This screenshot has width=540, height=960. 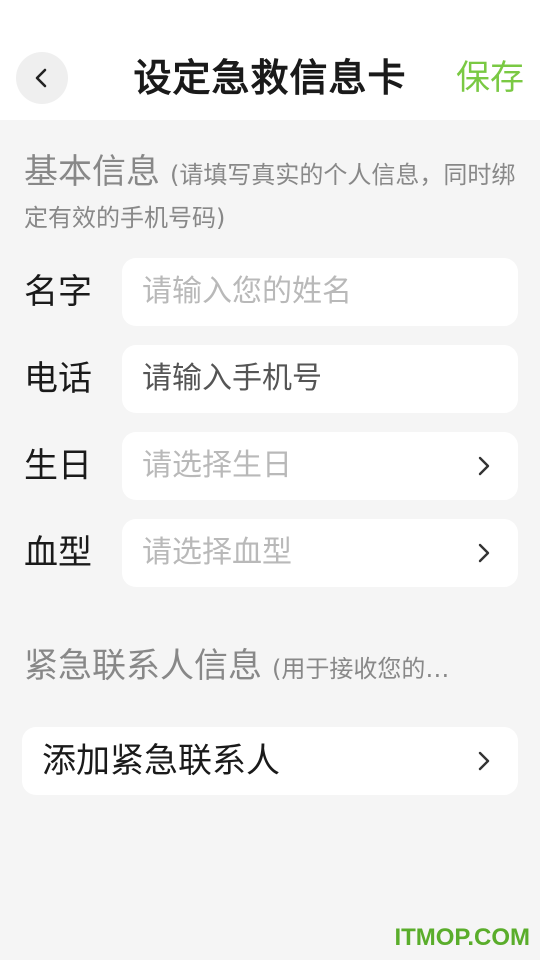 What do you see at coordinates (217, 552) in the screenshot?
I see `blood-type-placeholder: 请选择血型` at bounding box center [217, 552].